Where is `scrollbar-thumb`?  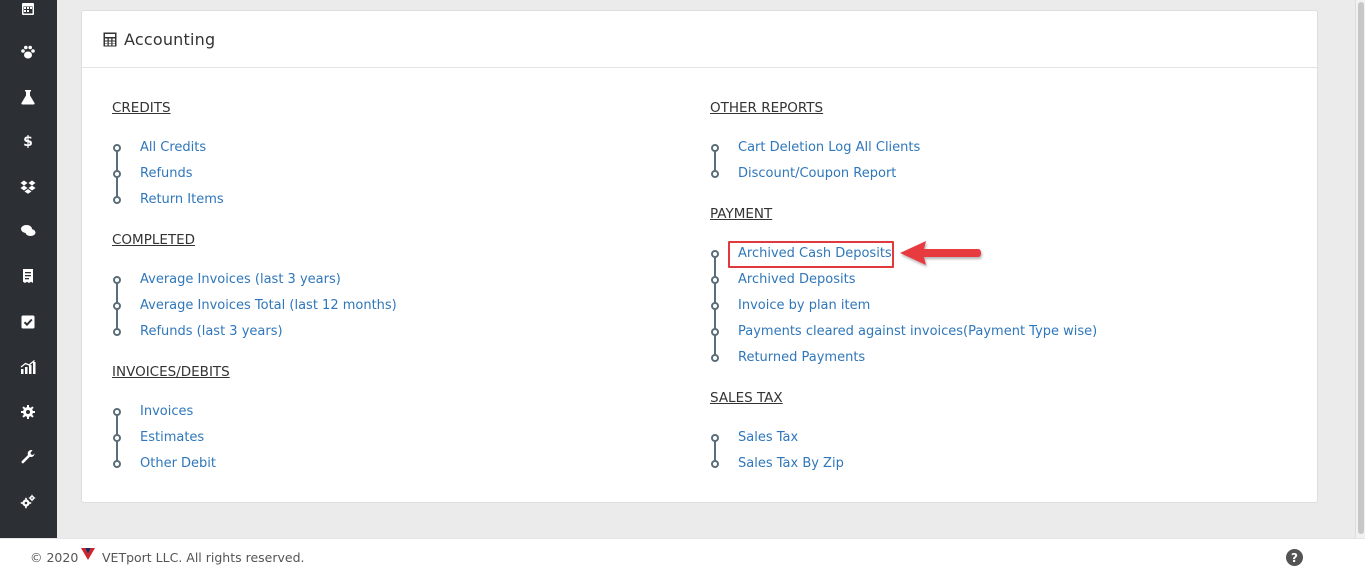 scrollbar-thumb is located at coordinates (1361, 268).